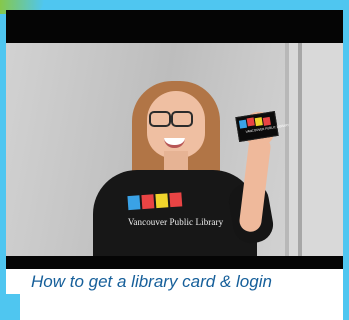 This screenshot has height=320, width=349. I want to click on door-edge, so click(300, 149).